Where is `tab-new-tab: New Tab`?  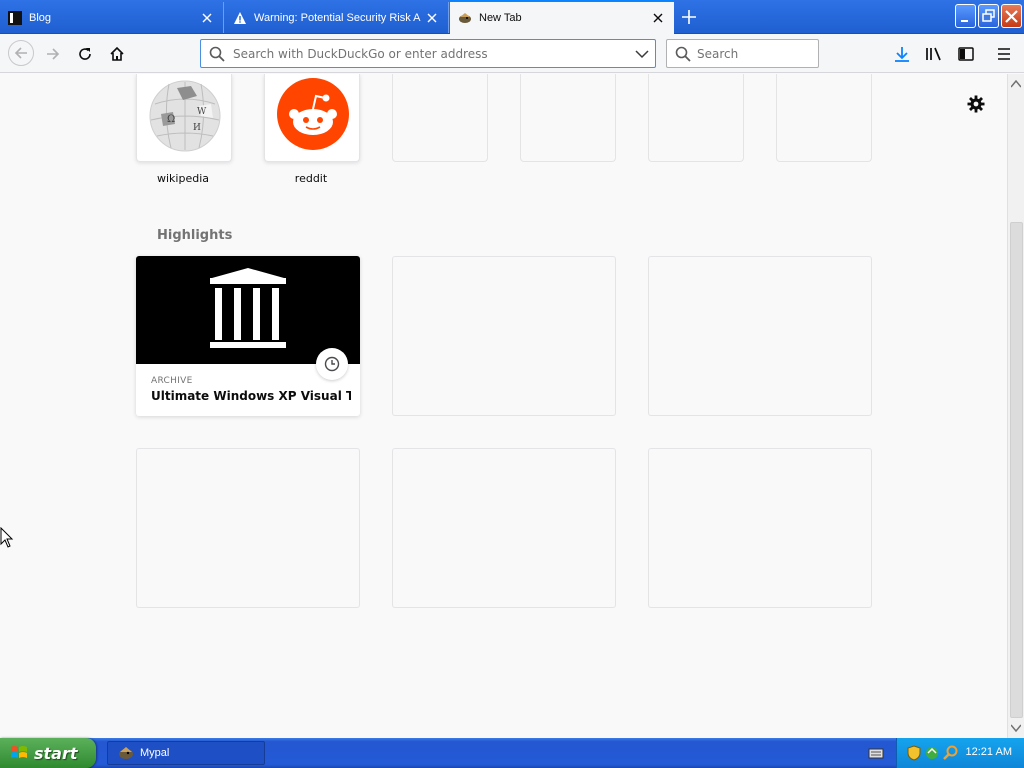
tab-new-tab: New Tab is located at coordinates (562, 17).